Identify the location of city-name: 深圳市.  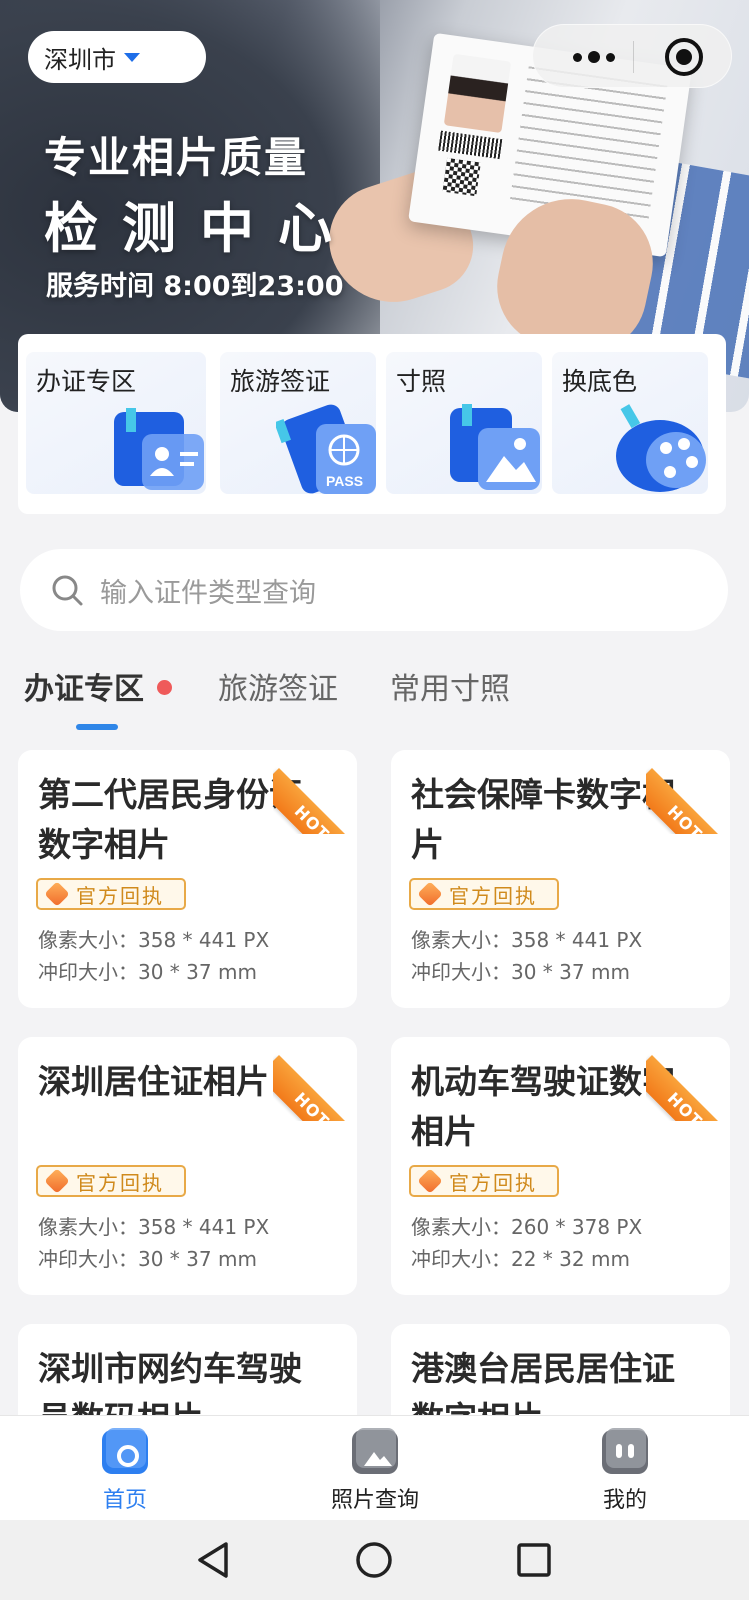
(80, 59).